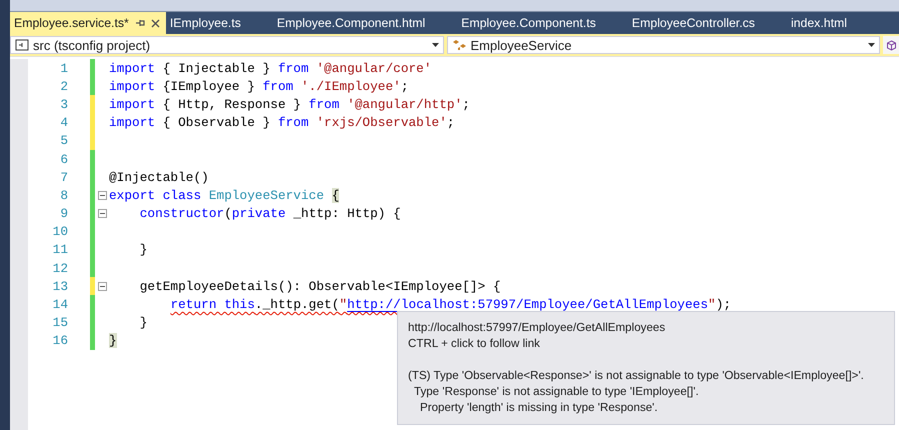 The width and height of the screenshot is (899, 430). Describe the element at coordinates (206, 23) in the screenshot. I see `file-tab: IEmployee.ts` at that location.